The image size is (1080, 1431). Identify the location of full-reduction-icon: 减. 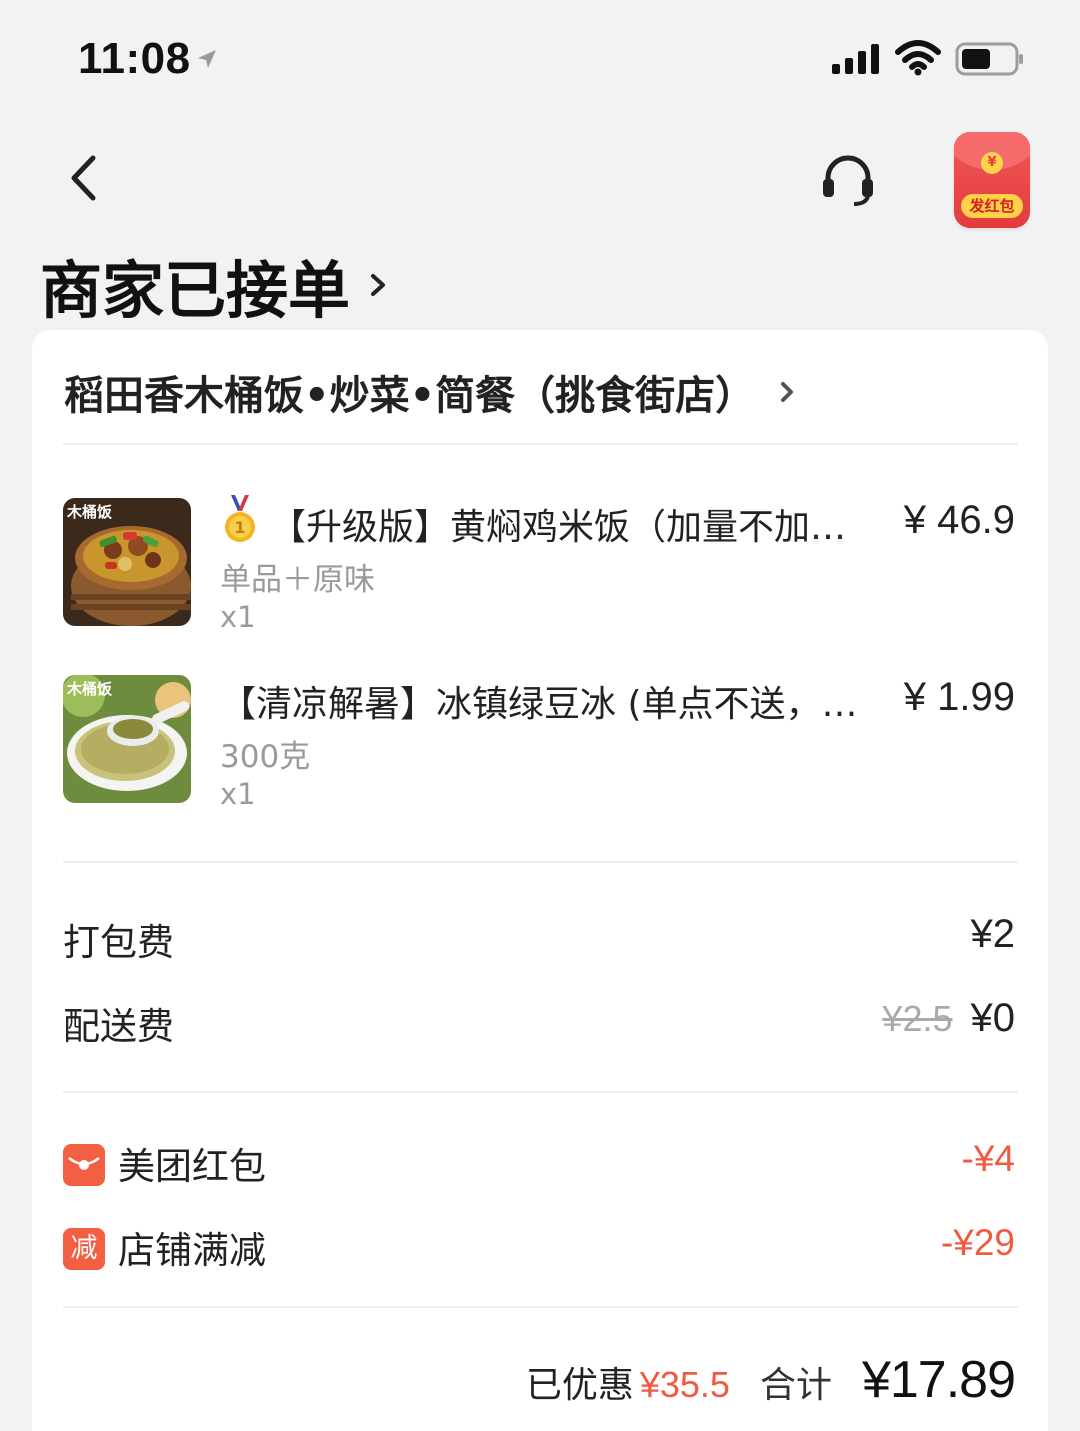
(84, 1249).